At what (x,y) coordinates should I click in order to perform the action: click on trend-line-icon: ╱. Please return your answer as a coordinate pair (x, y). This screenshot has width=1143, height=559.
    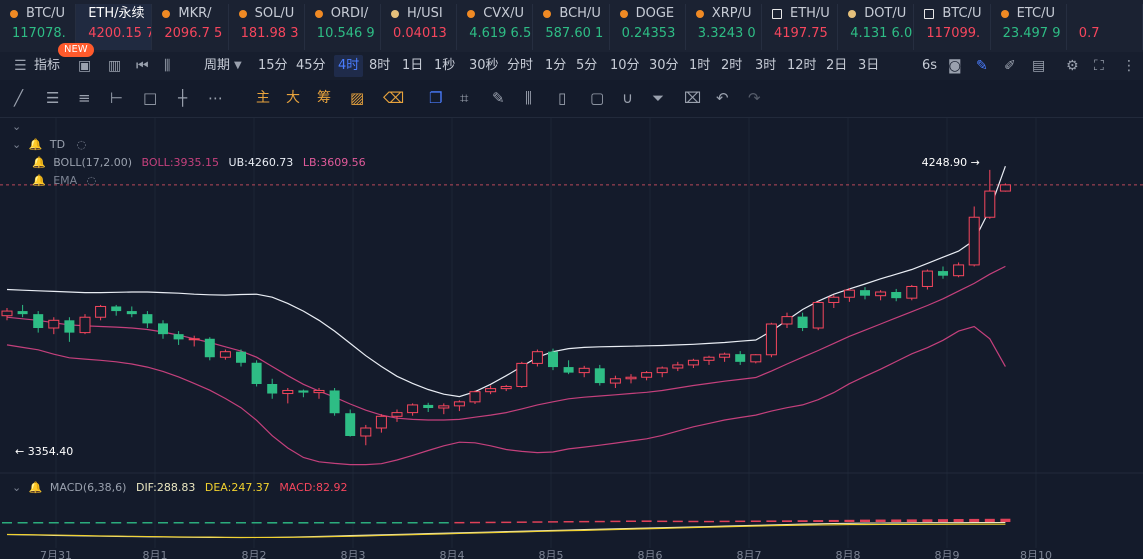
    Looking at the image, I should click on (18, 98).